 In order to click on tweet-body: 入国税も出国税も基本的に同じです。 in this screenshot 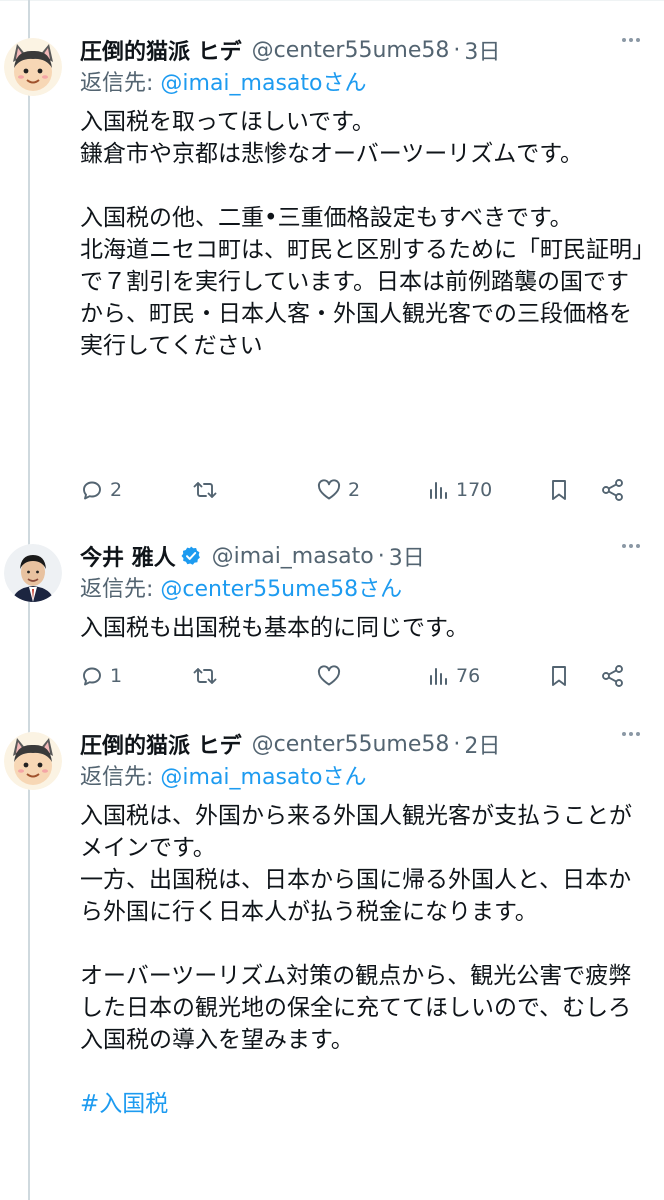, I will do `click(274, 628)`.